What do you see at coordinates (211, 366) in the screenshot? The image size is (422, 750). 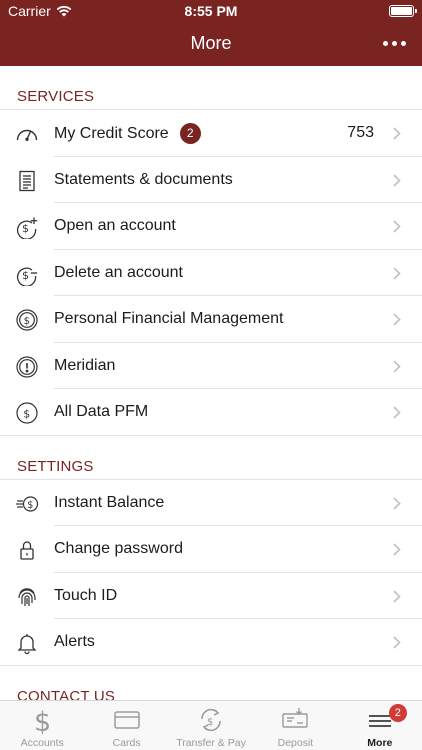 I see `meridian-row: Meridian` at bounding box center [211, 366].